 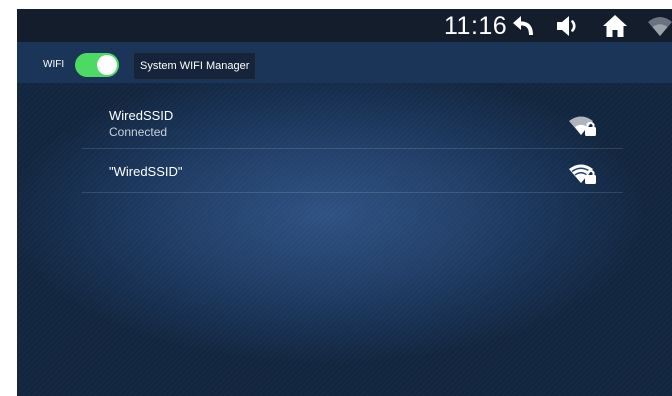 I want to click on wifi-signal-icon, so click(x=660, y=26).